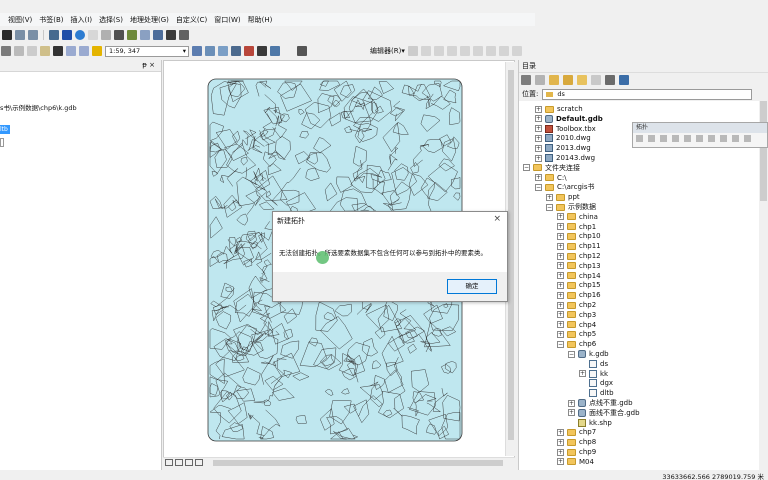 Image resolution: width=768 pixels, height=480 pixels. What do you see at coordinates (687, 138) in the screenshot?
I see `modify-edge-icon` at bounding box center [687, 138].